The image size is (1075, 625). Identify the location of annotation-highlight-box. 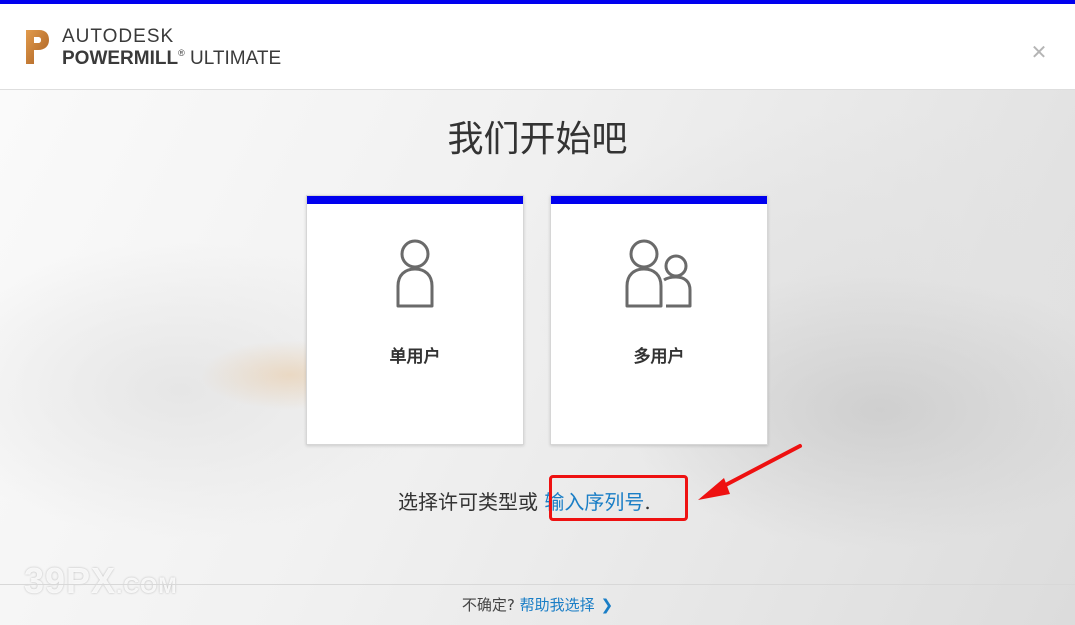
(618, 498).